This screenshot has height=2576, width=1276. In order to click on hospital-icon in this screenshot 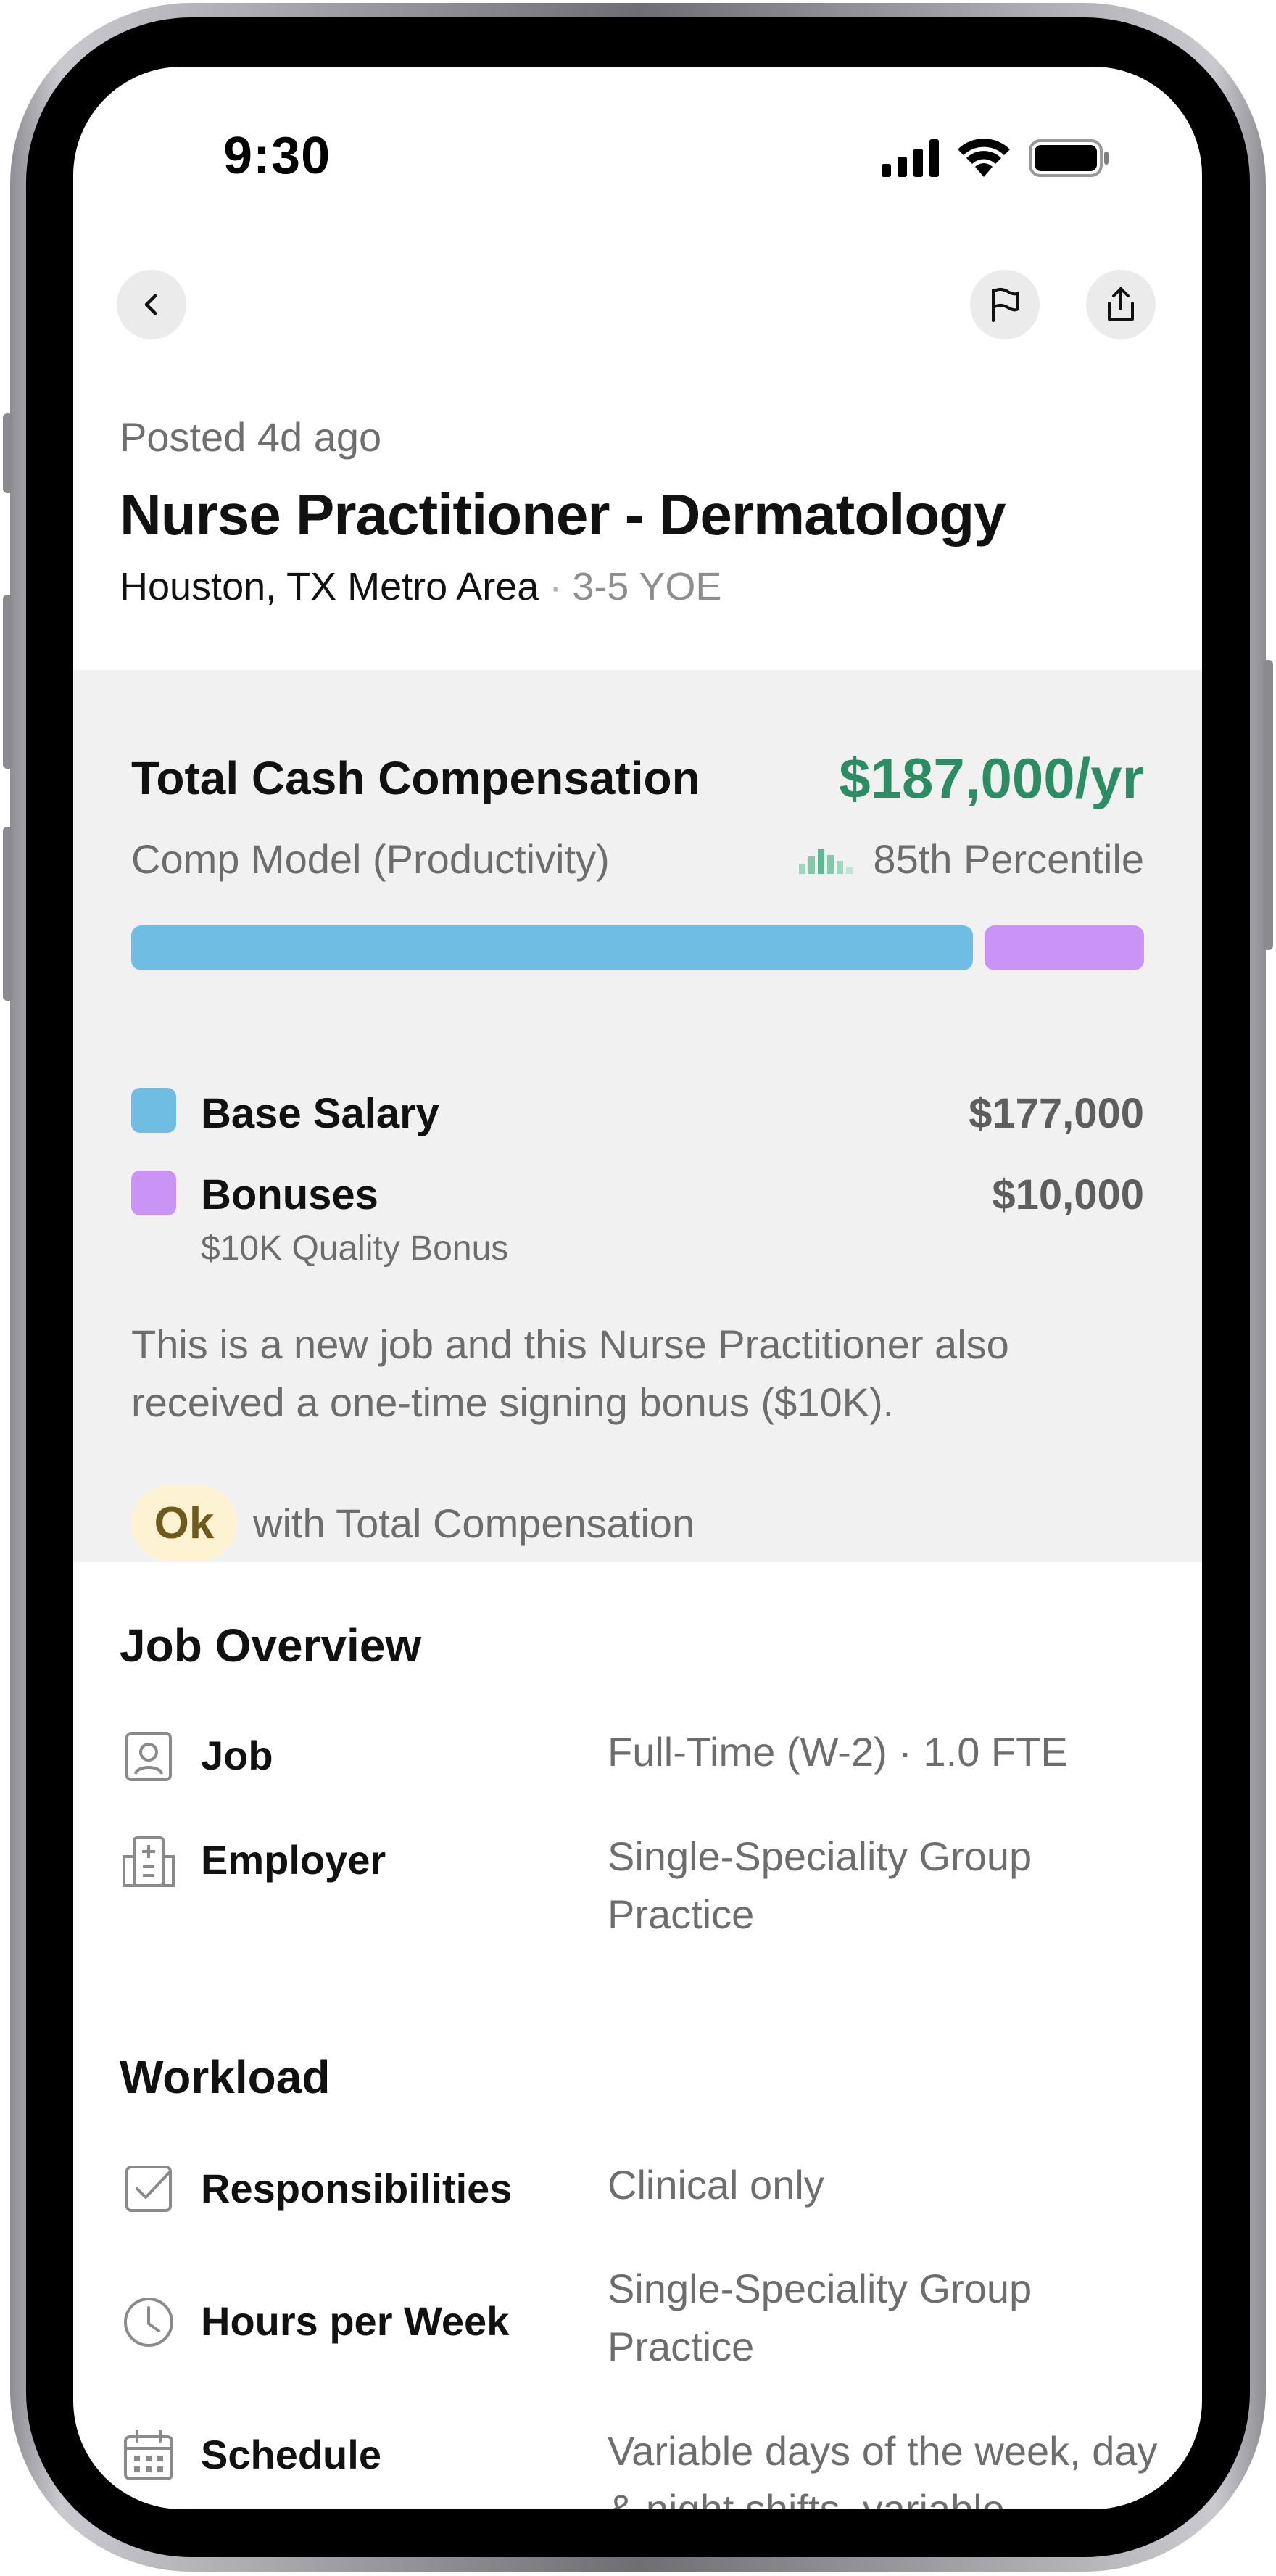, I will do `click(149, 1861)`.